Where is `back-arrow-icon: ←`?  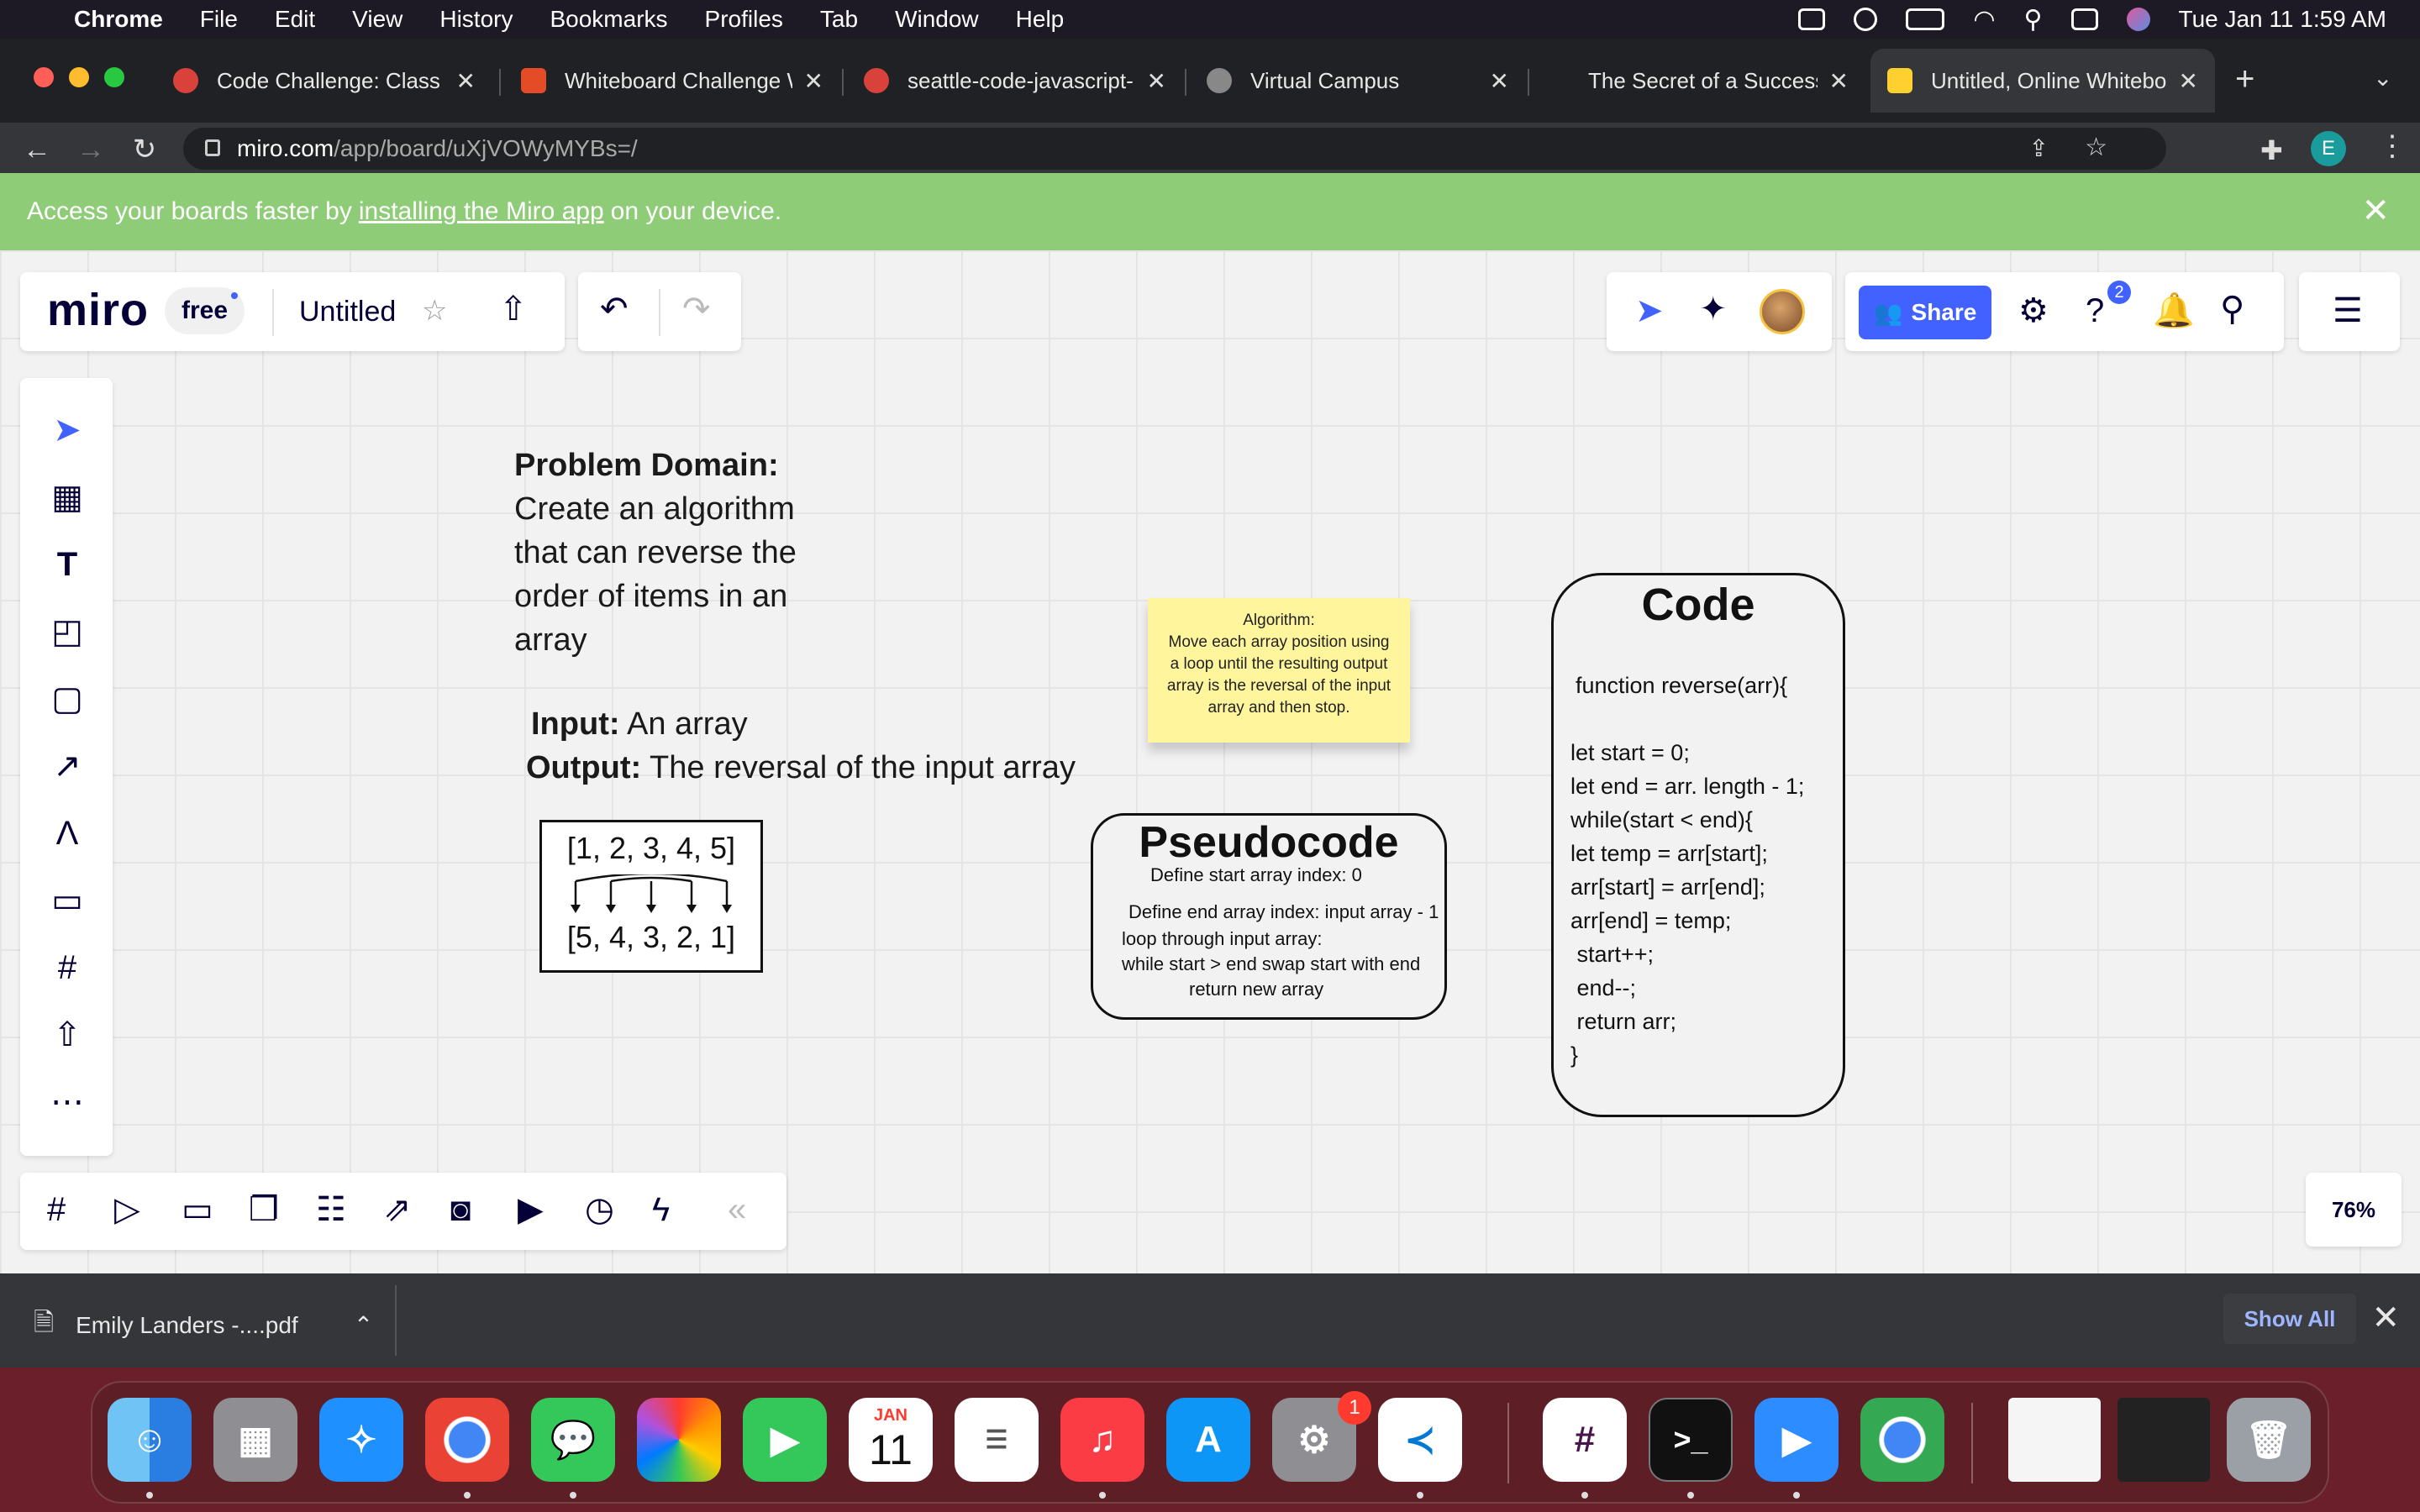 back-arrow-icon: ← is located at coordinates (37, 150).